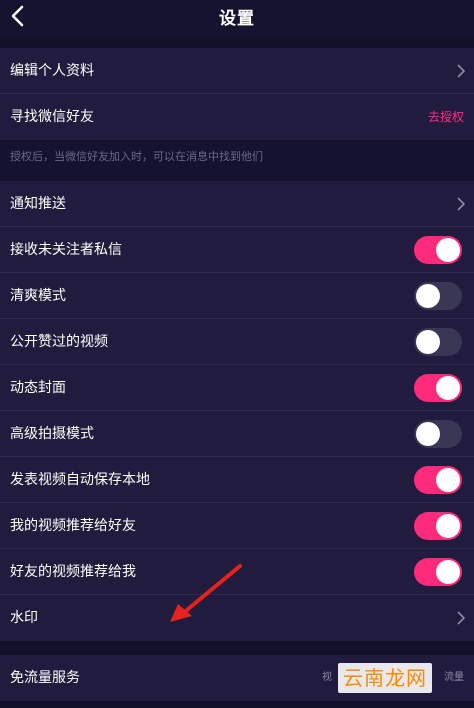 Image resolution: width=474 pixels, height=708 pixels. What do you see at coordinates (237, 572) in the screenshot?
I see `settings-row: 好友的视频推荐给我` at bounding box center [237, 572].